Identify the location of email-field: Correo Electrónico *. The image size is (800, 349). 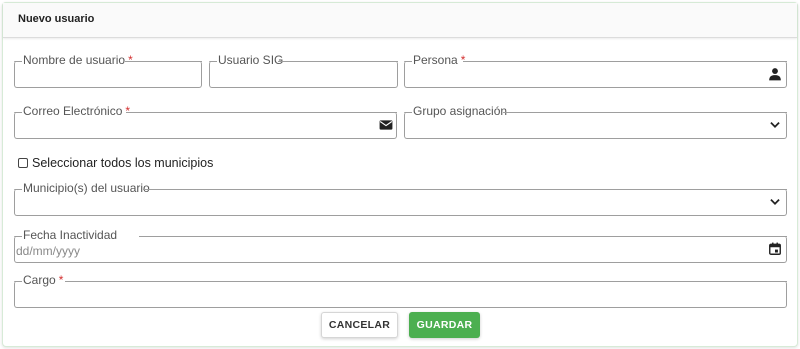
(205, 121).